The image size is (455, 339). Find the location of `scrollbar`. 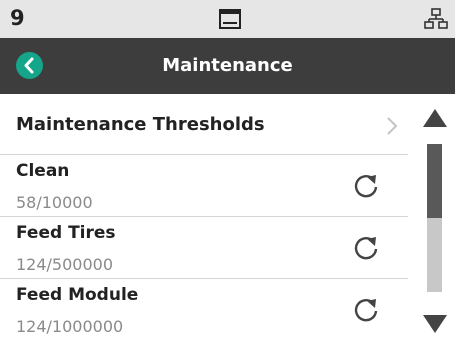

scrollbar is located at coordinates (431, 216).